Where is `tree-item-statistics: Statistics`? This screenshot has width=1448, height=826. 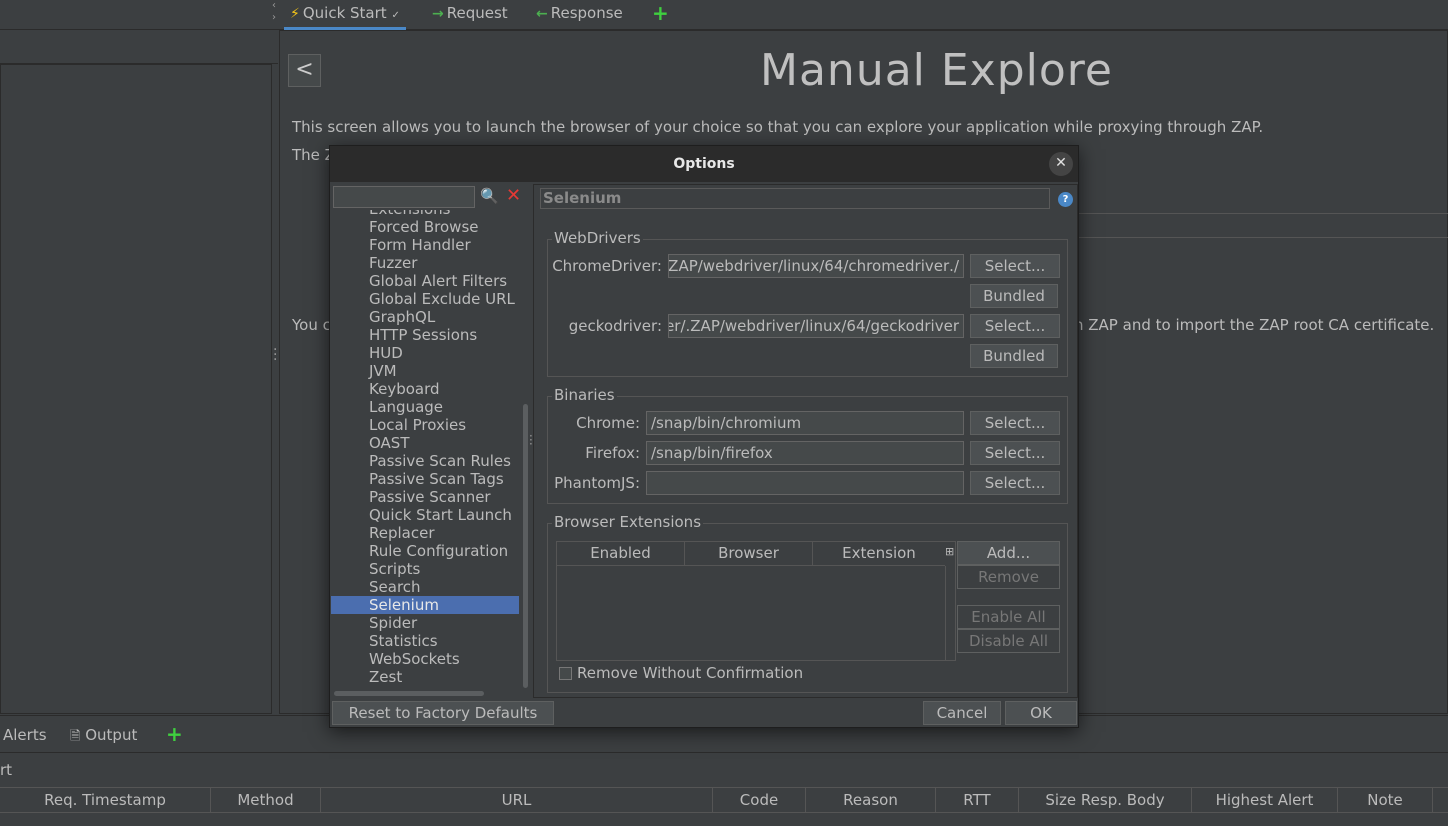 tree-item-statistics: Statistics is located at coordinates (425, 641).